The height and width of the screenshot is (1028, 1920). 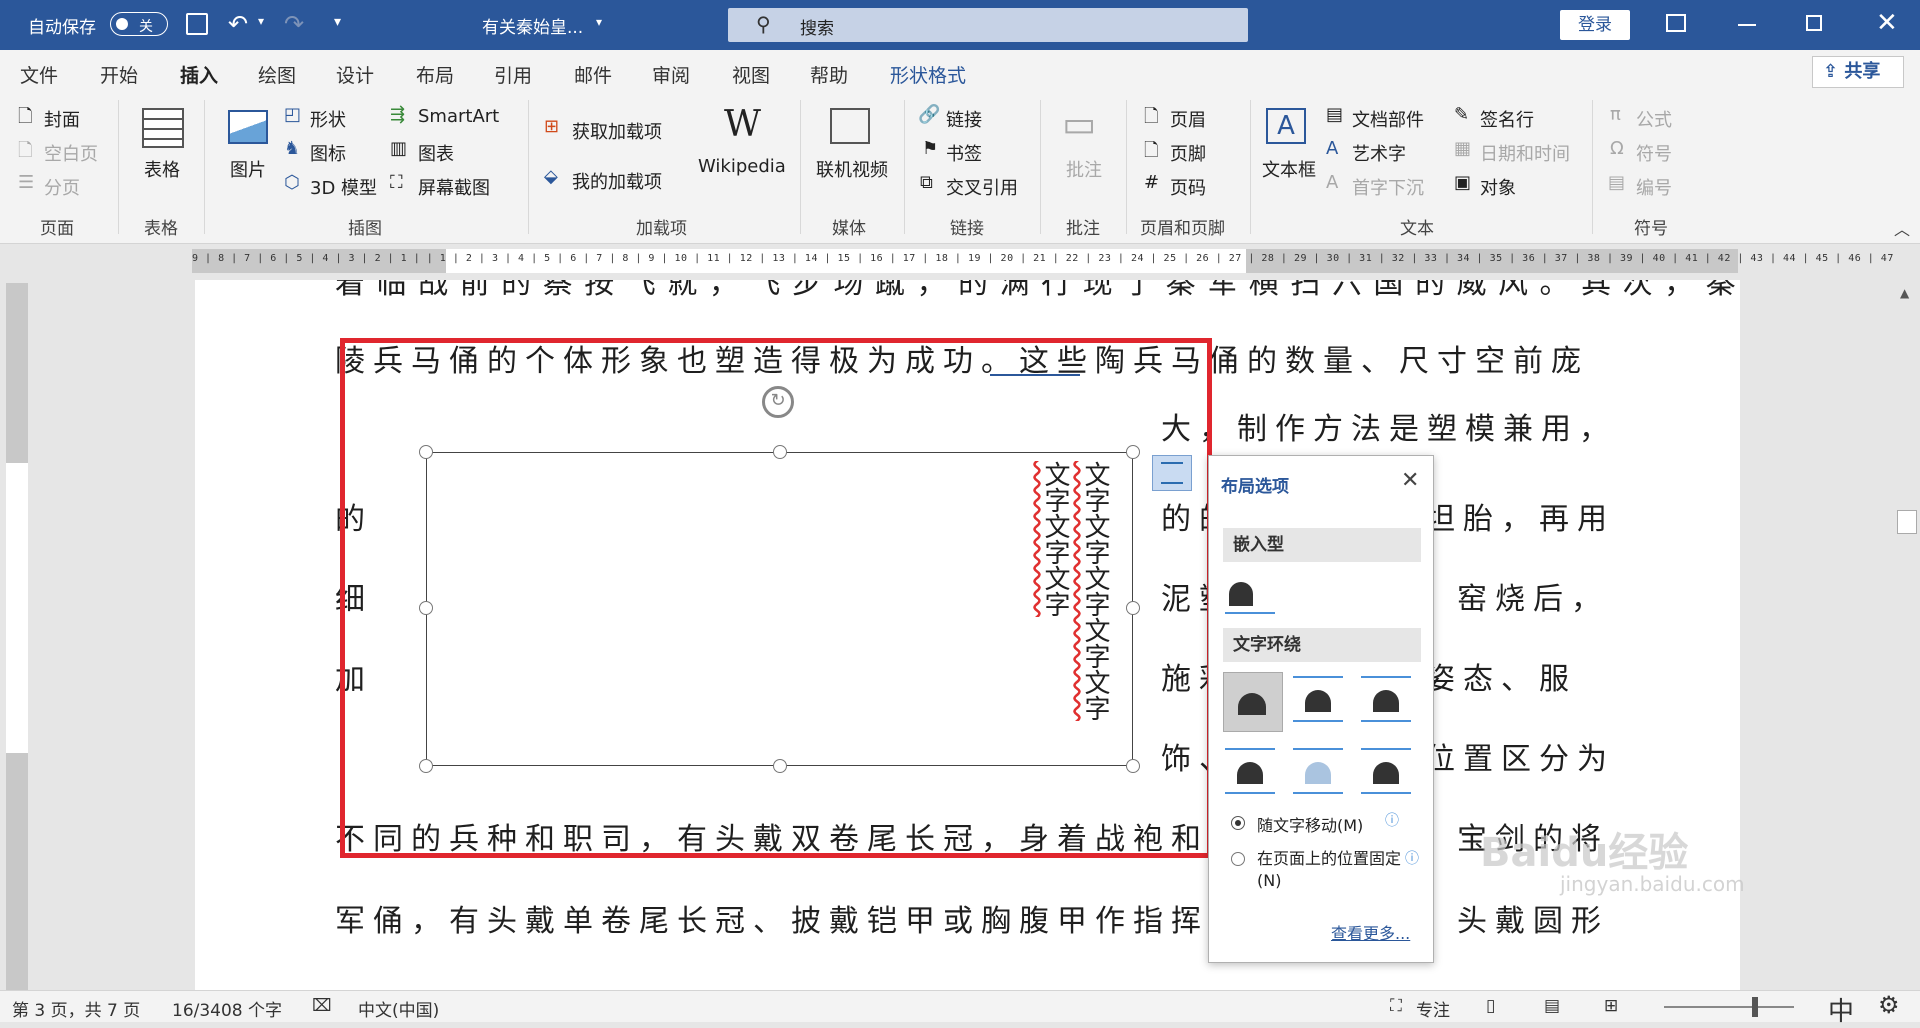 What do you see at coordinates (294, 24) in the screenshot?
I see `redo-icon: ↷` at bounding box center [294, 24].